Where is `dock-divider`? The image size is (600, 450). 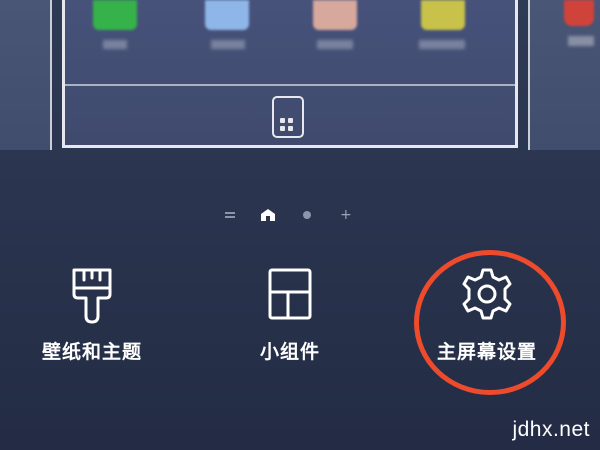 dock-divider is located at coordinates (290, 85).